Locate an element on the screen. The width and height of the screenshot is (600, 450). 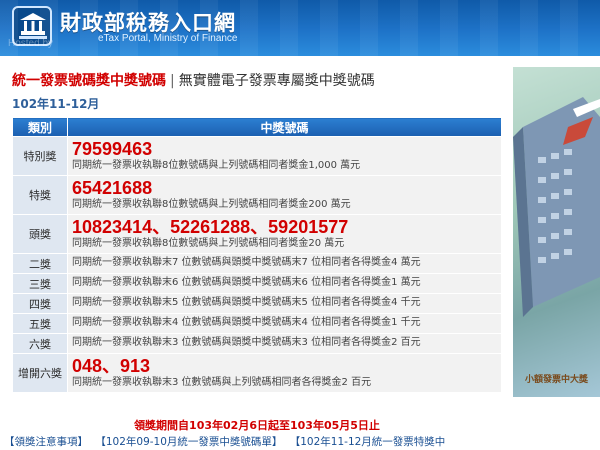
winning-number: 79599463 is located at coordinates (112, 149).